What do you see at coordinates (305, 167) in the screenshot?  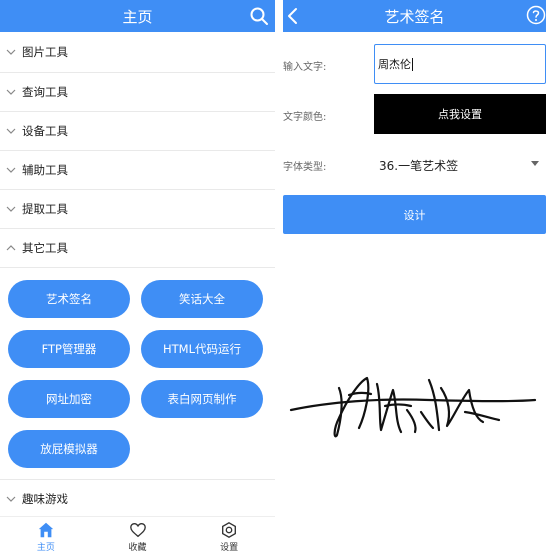 I see `font-type-label: 字体类型:` at bounding box center [305, 167].